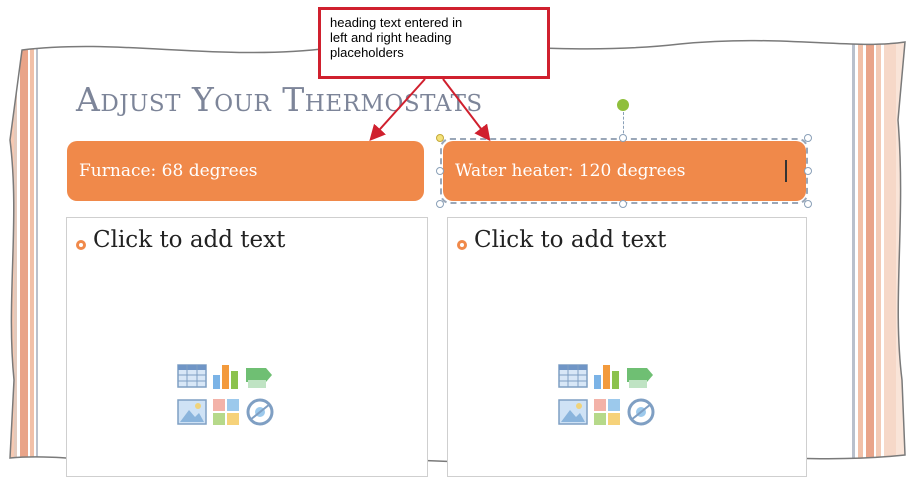 This screenshot has width=920, height=477. Describe the element at coordinates (440, 204) in the screenshot. I see `resize-handle-bottom-left` at that location.